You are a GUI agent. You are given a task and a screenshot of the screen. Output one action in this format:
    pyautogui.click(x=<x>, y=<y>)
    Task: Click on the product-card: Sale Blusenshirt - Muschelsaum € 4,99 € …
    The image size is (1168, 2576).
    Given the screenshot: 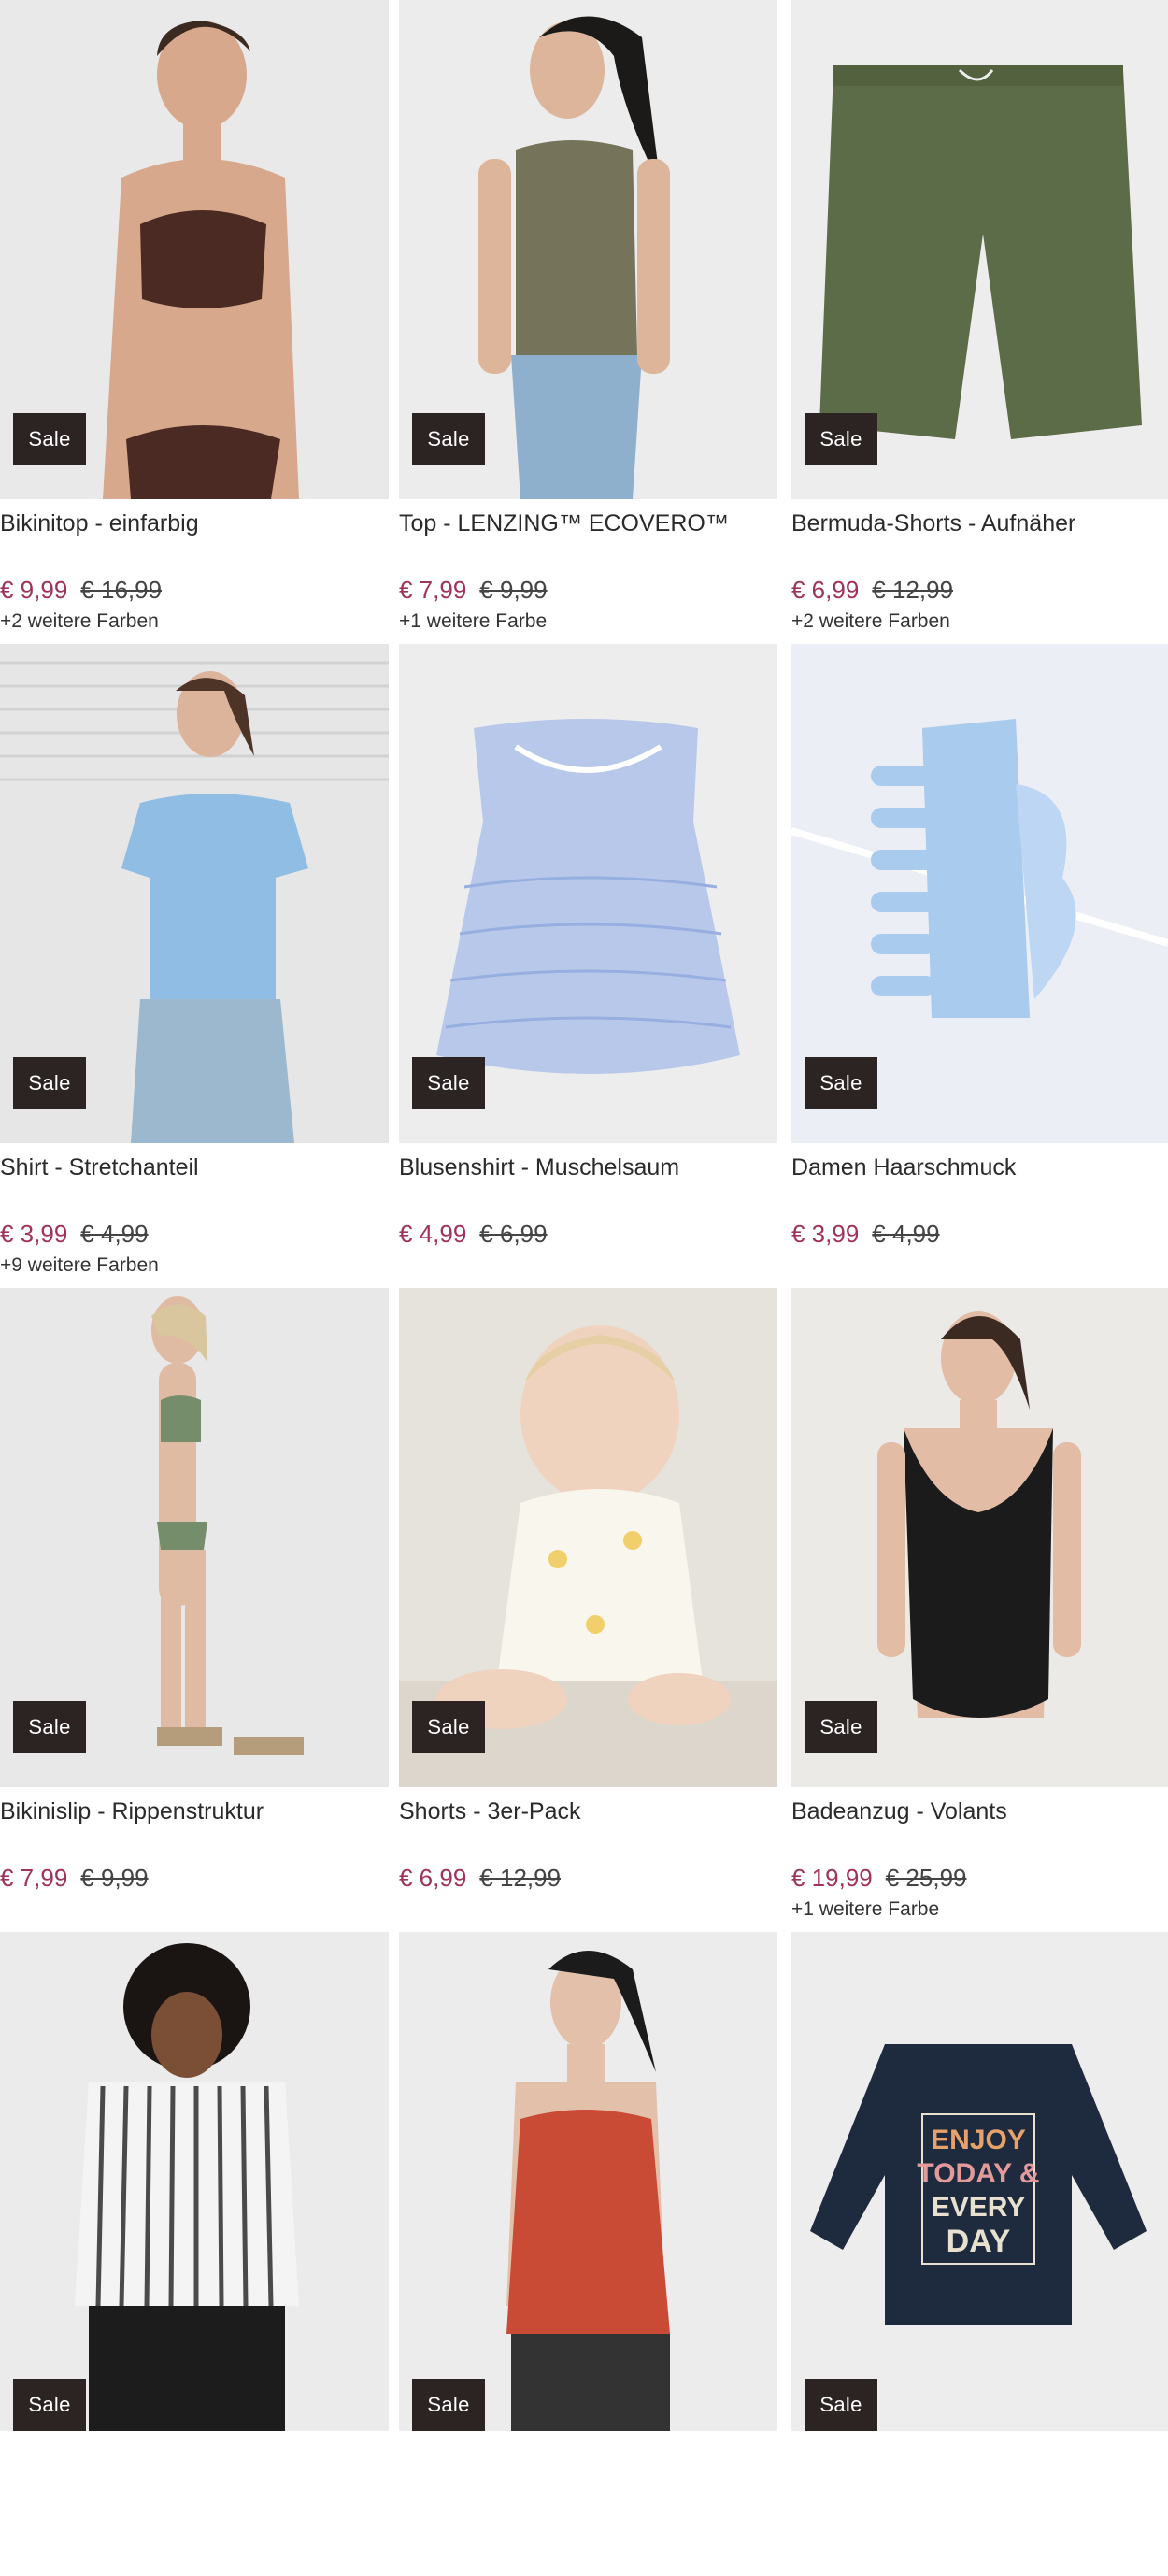 What is the action you would take?
    pyautogui.click(x=583, y=966)
    